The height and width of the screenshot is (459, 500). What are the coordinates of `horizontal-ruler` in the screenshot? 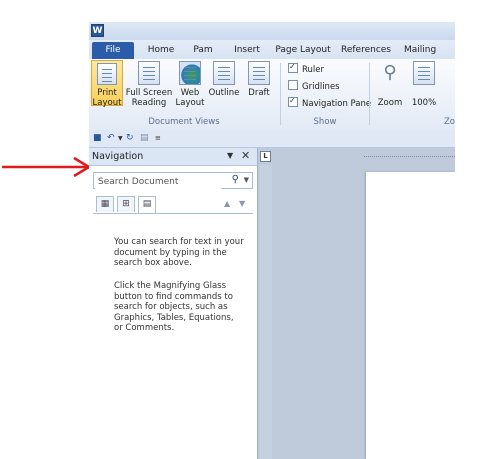 It's located at (409, 159).